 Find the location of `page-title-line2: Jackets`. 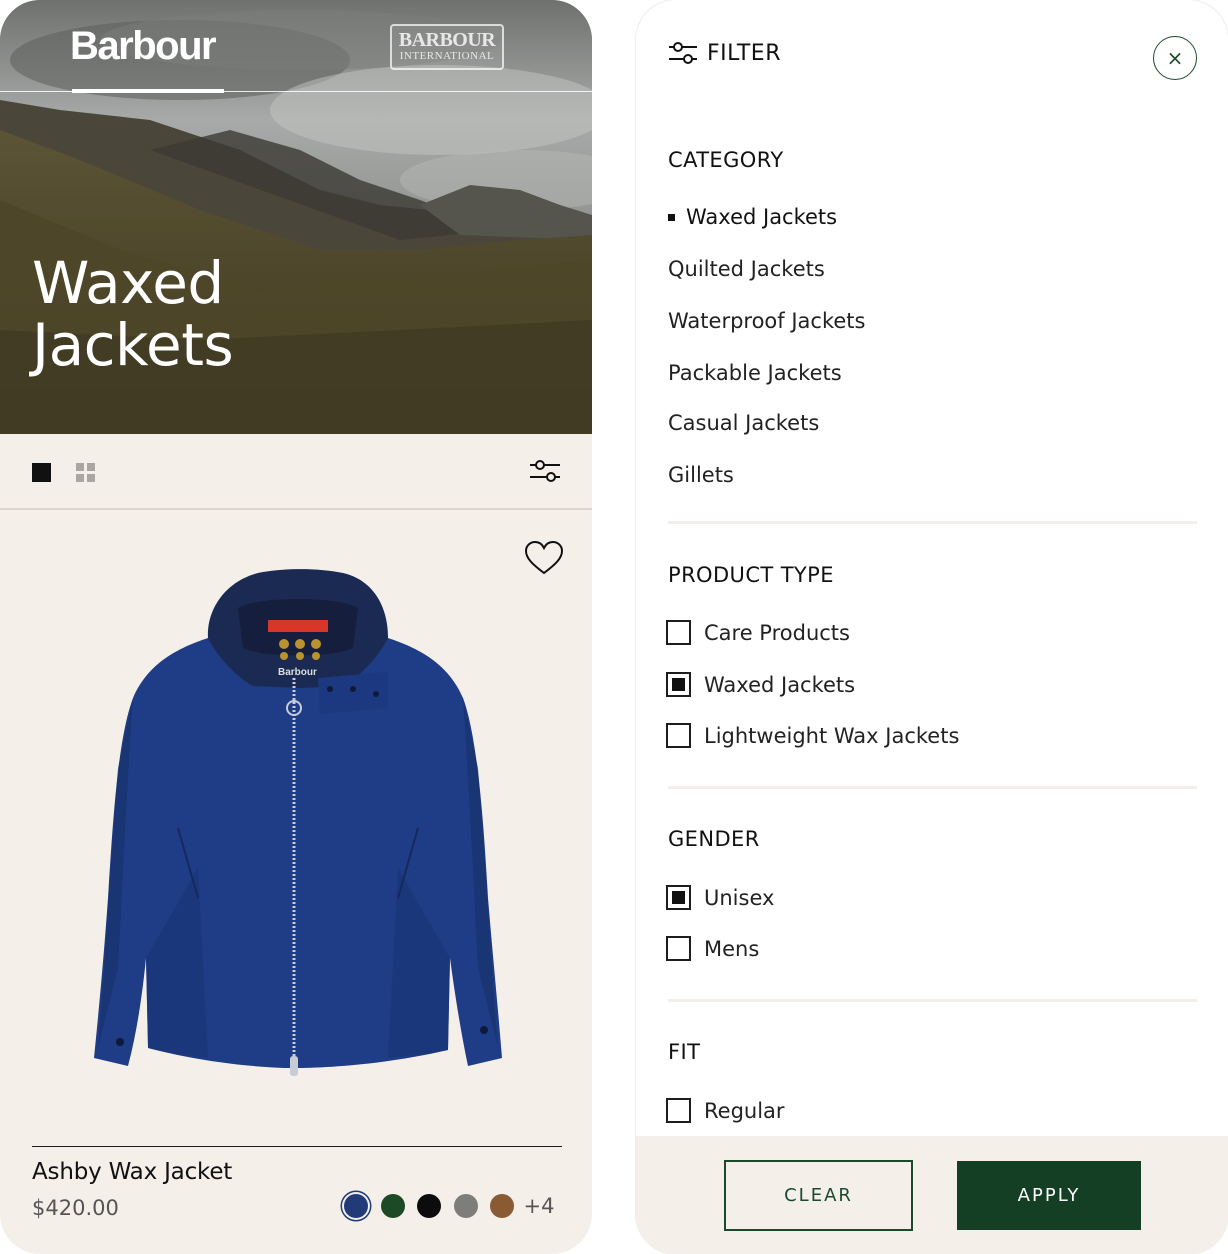

page-title-line2: Jackets is located at coordinates (133, 345).